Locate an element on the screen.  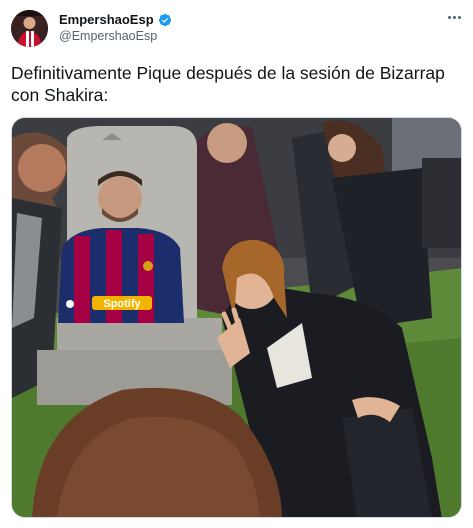
author-handle: @EmpershaoEsp is located at coordinates (108, 36).